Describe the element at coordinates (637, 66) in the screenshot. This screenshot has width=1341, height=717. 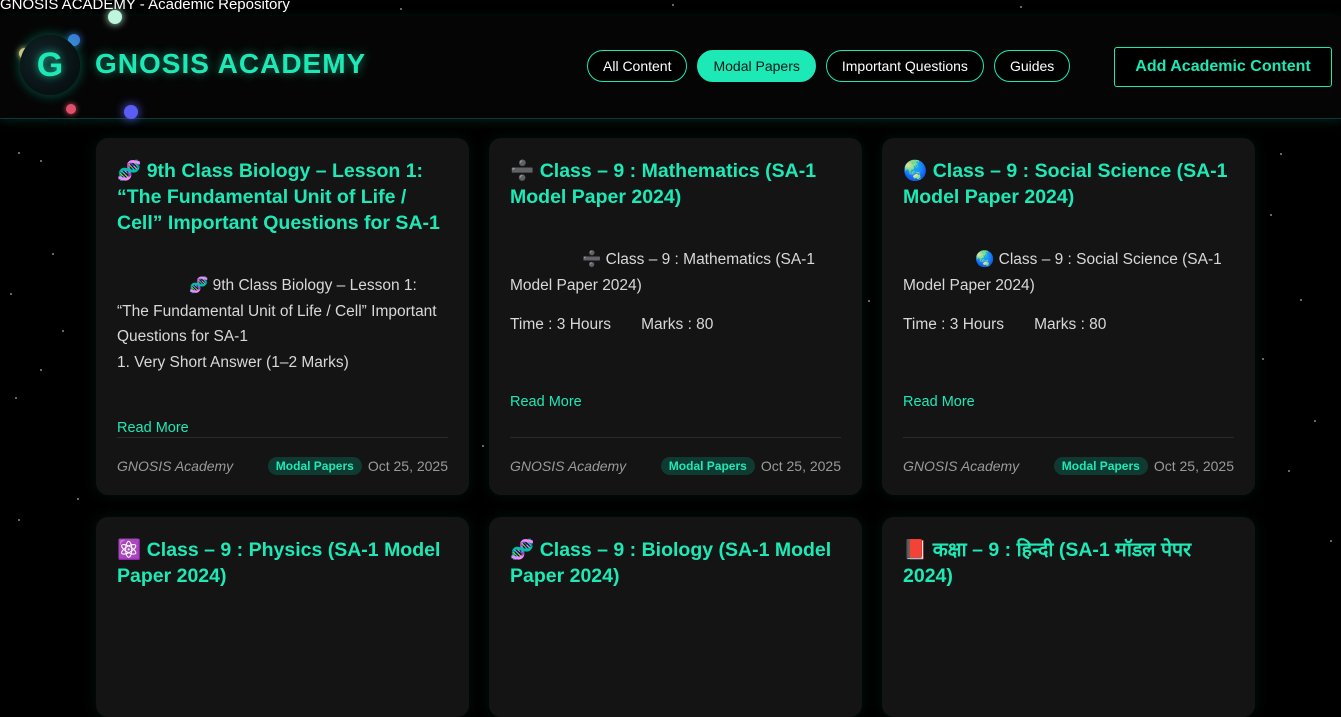
I see `nav-all-content: All Content` at that location.